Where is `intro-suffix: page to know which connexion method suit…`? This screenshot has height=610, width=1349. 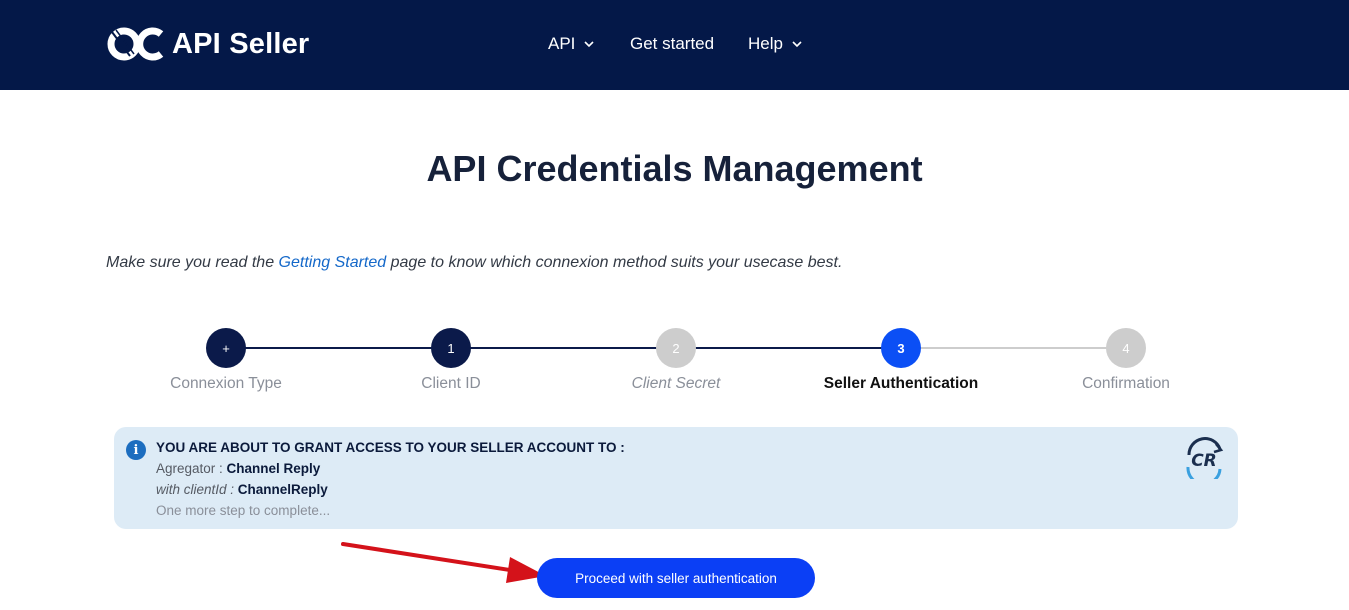 intro-suffix: page to know which connexion method suit… is located at coordinates (614, 262).